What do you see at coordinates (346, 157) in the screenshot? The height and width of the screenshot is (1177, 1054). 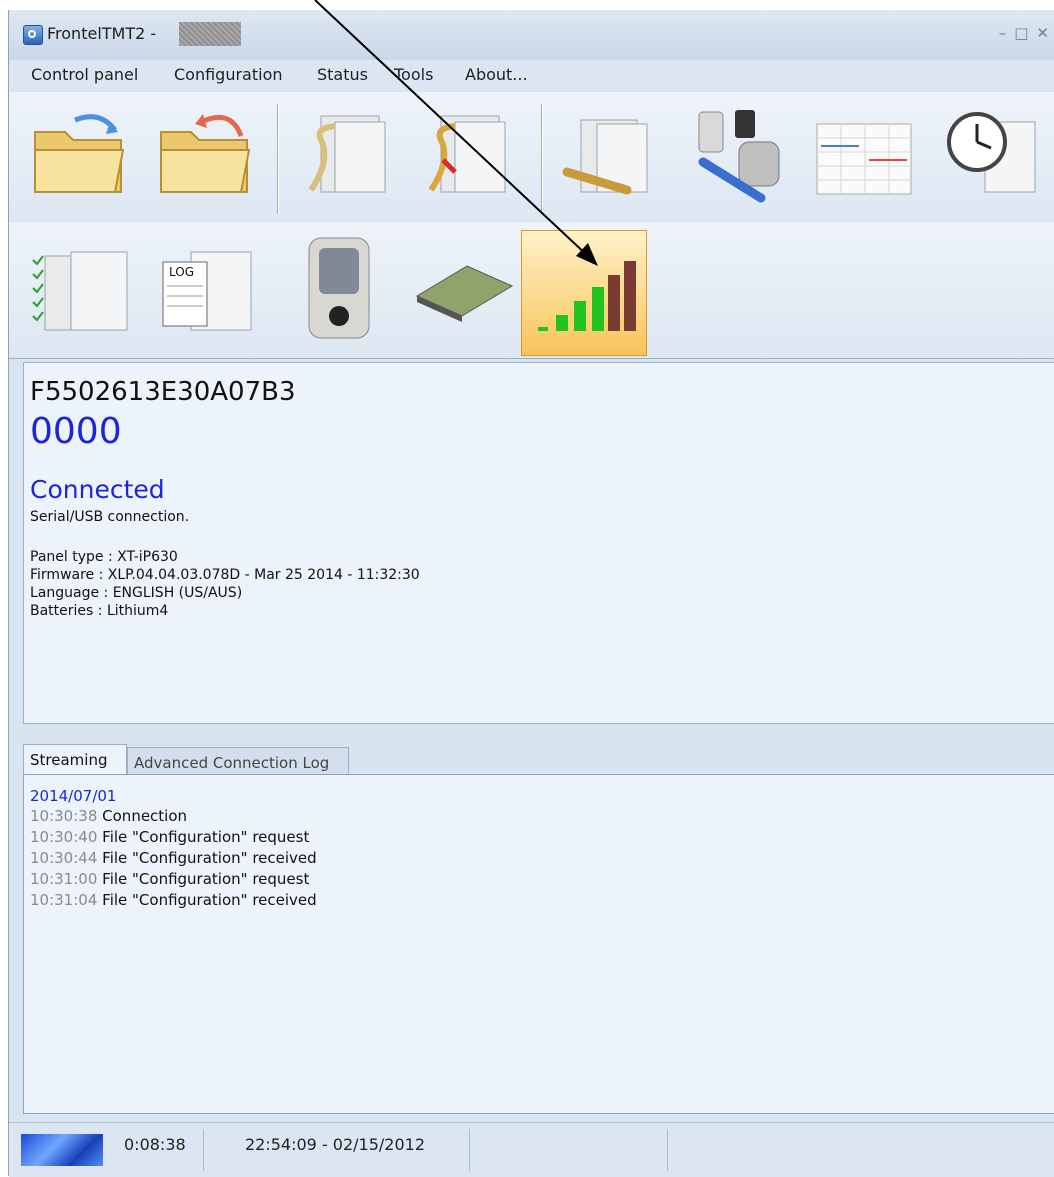 I see `connect-panel-icon` at bounding box center [346, 157].